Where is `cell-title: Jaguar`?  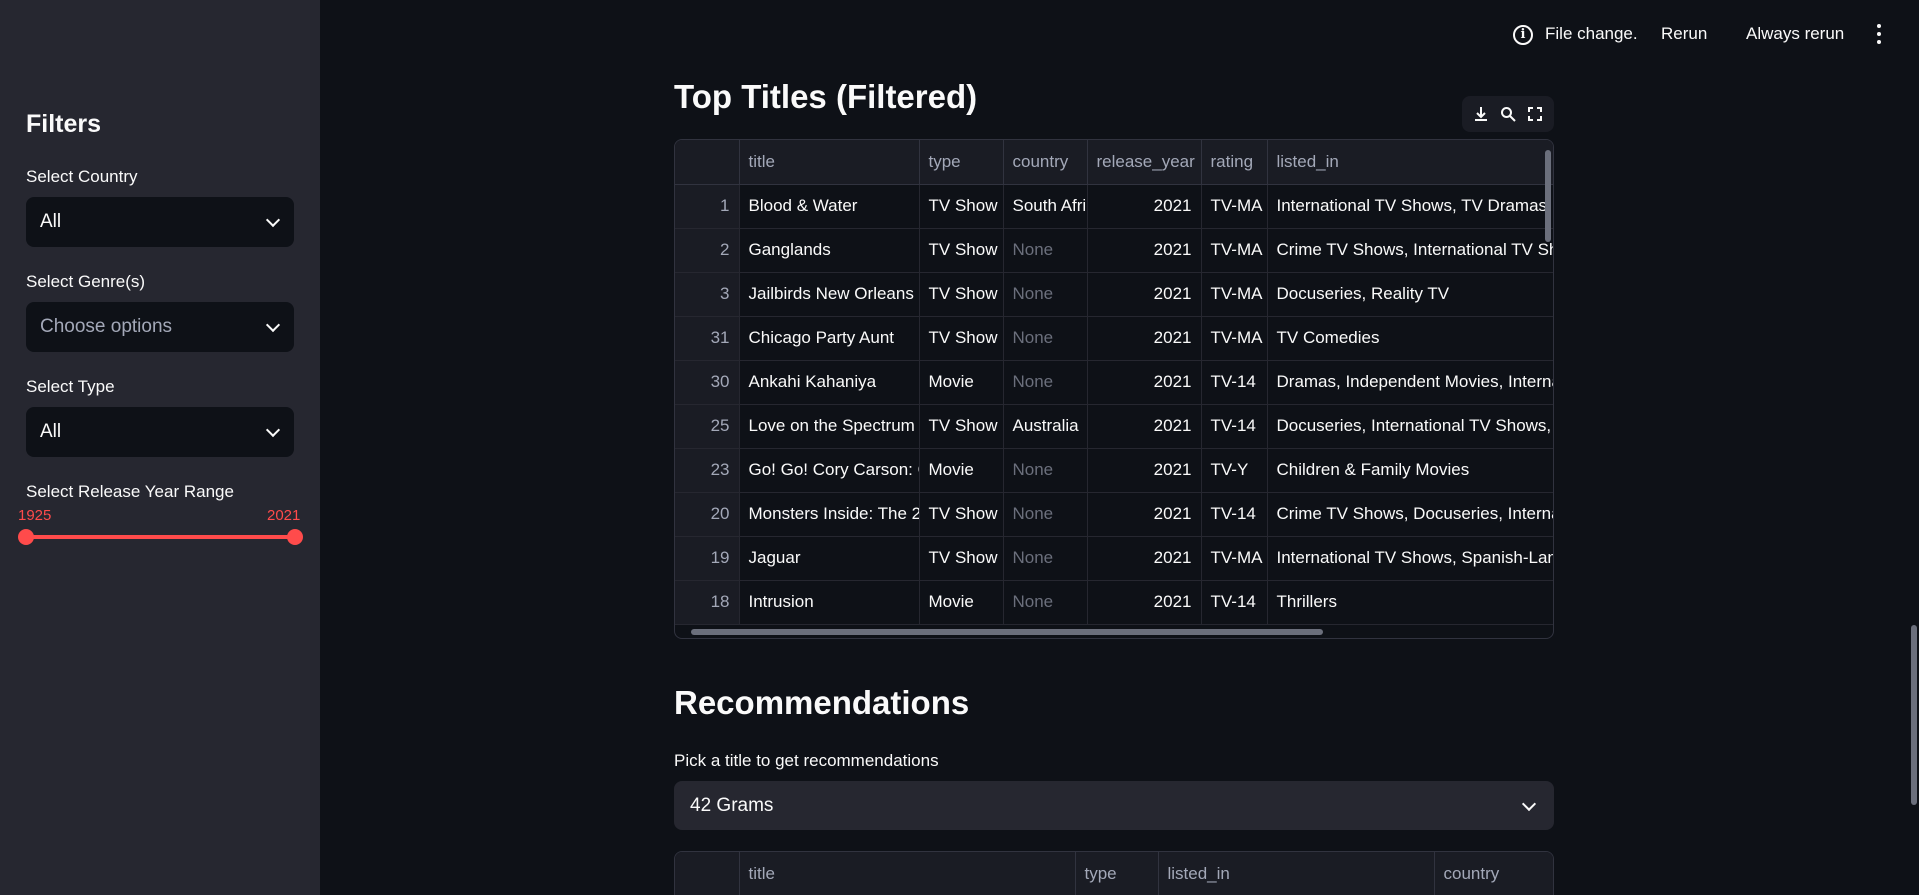 cell-title: Jaguar is located at coordinates (829, 558).